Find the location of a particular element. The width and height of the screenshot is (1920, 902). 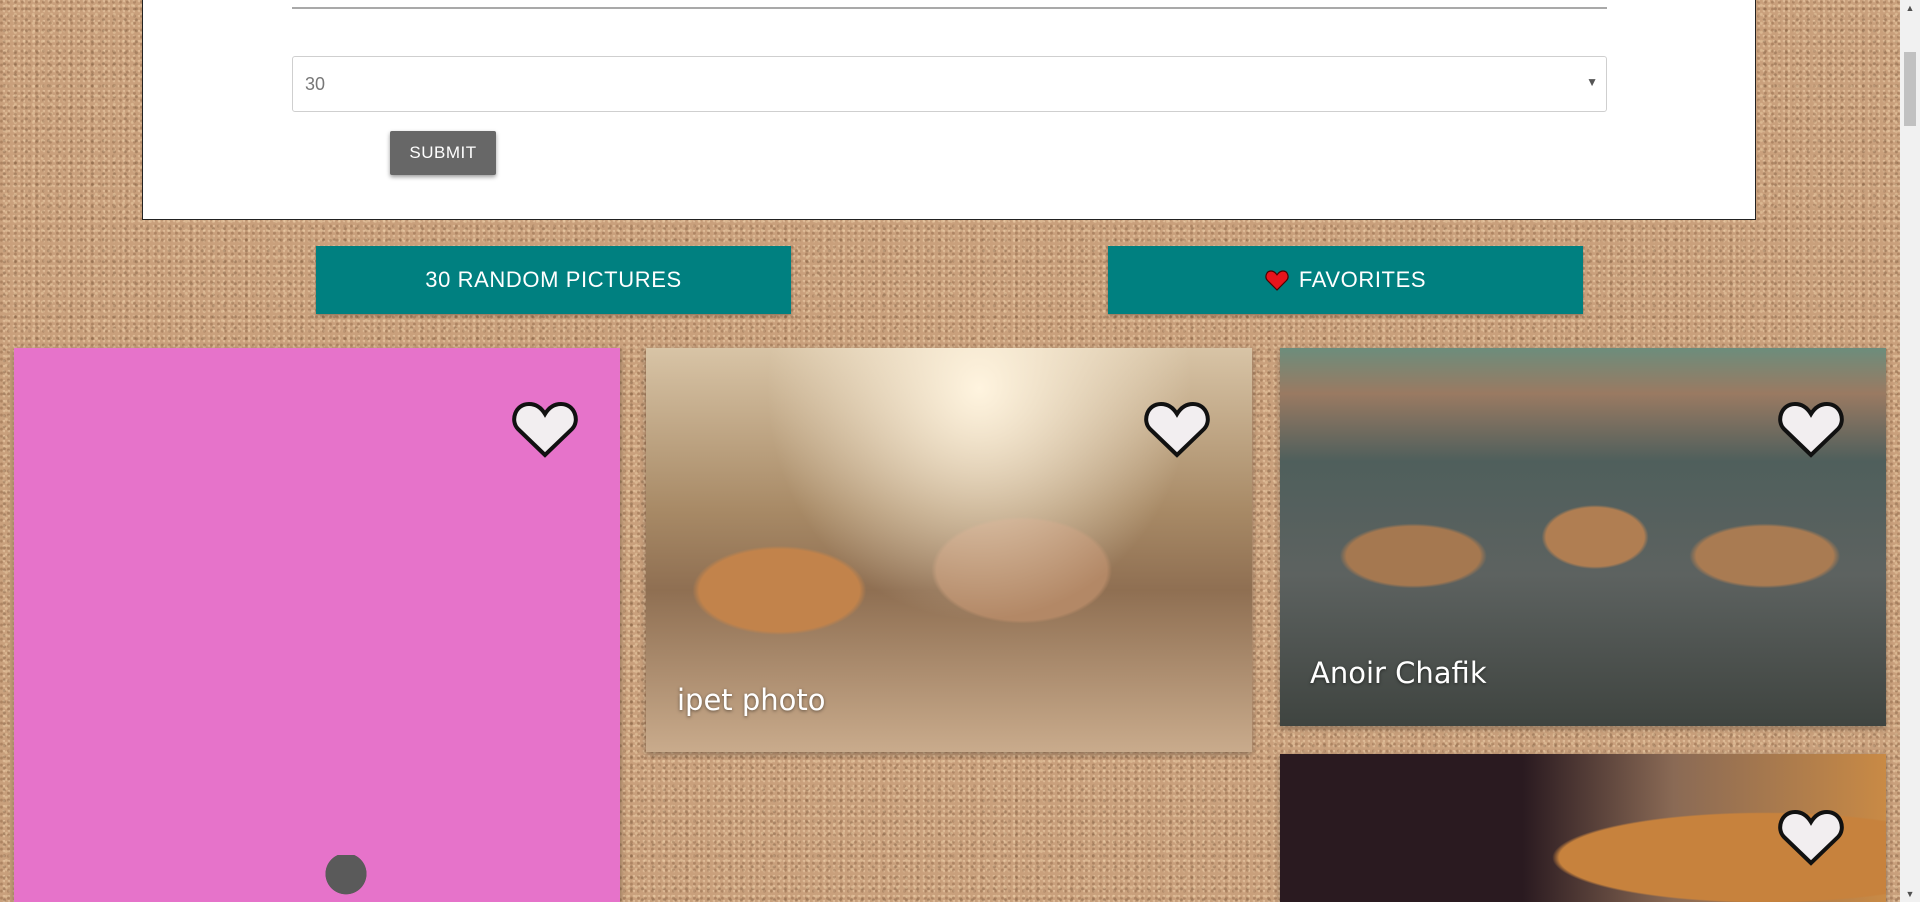

photo-credit: ipet photo is located at coordinates (751, 700).